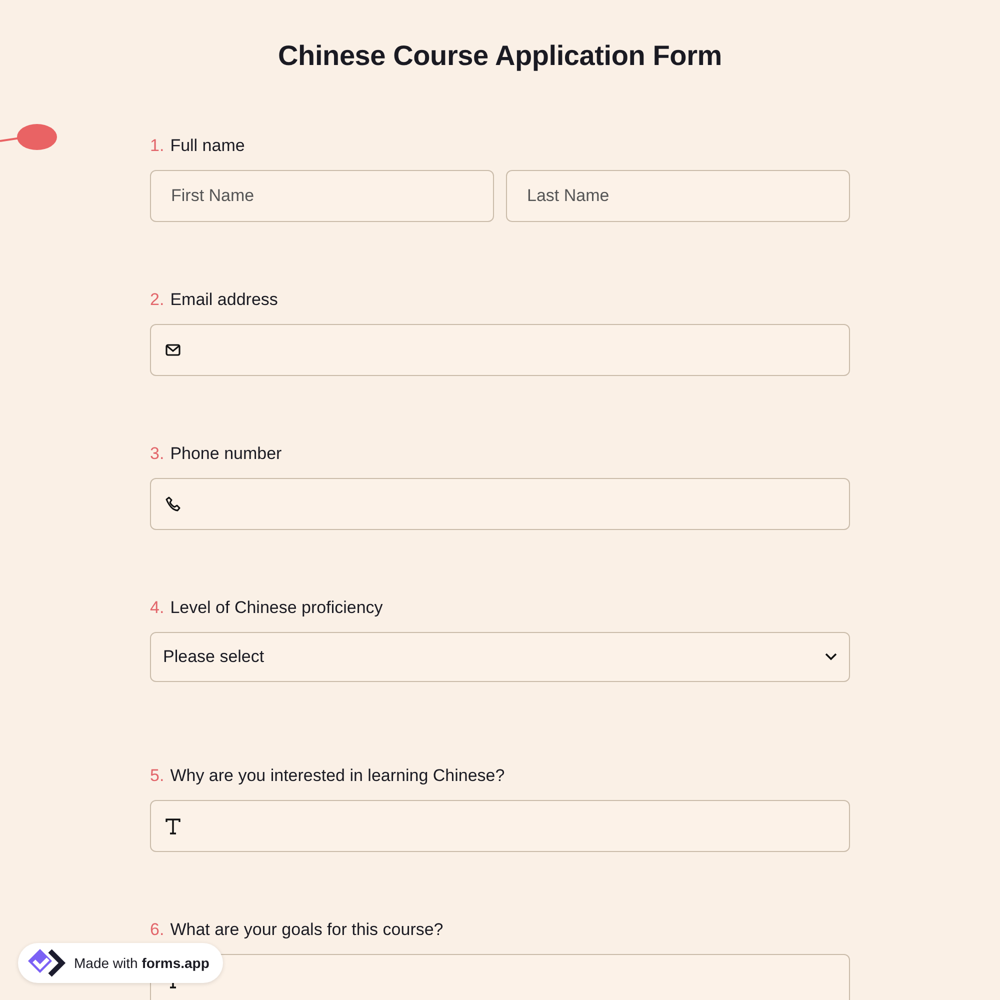 This screenshot has width=1000, height=1000. Describe the element at coordinates (307, 930) in the screenshot. I see `question-label: What are your goals for this course?` at that location.